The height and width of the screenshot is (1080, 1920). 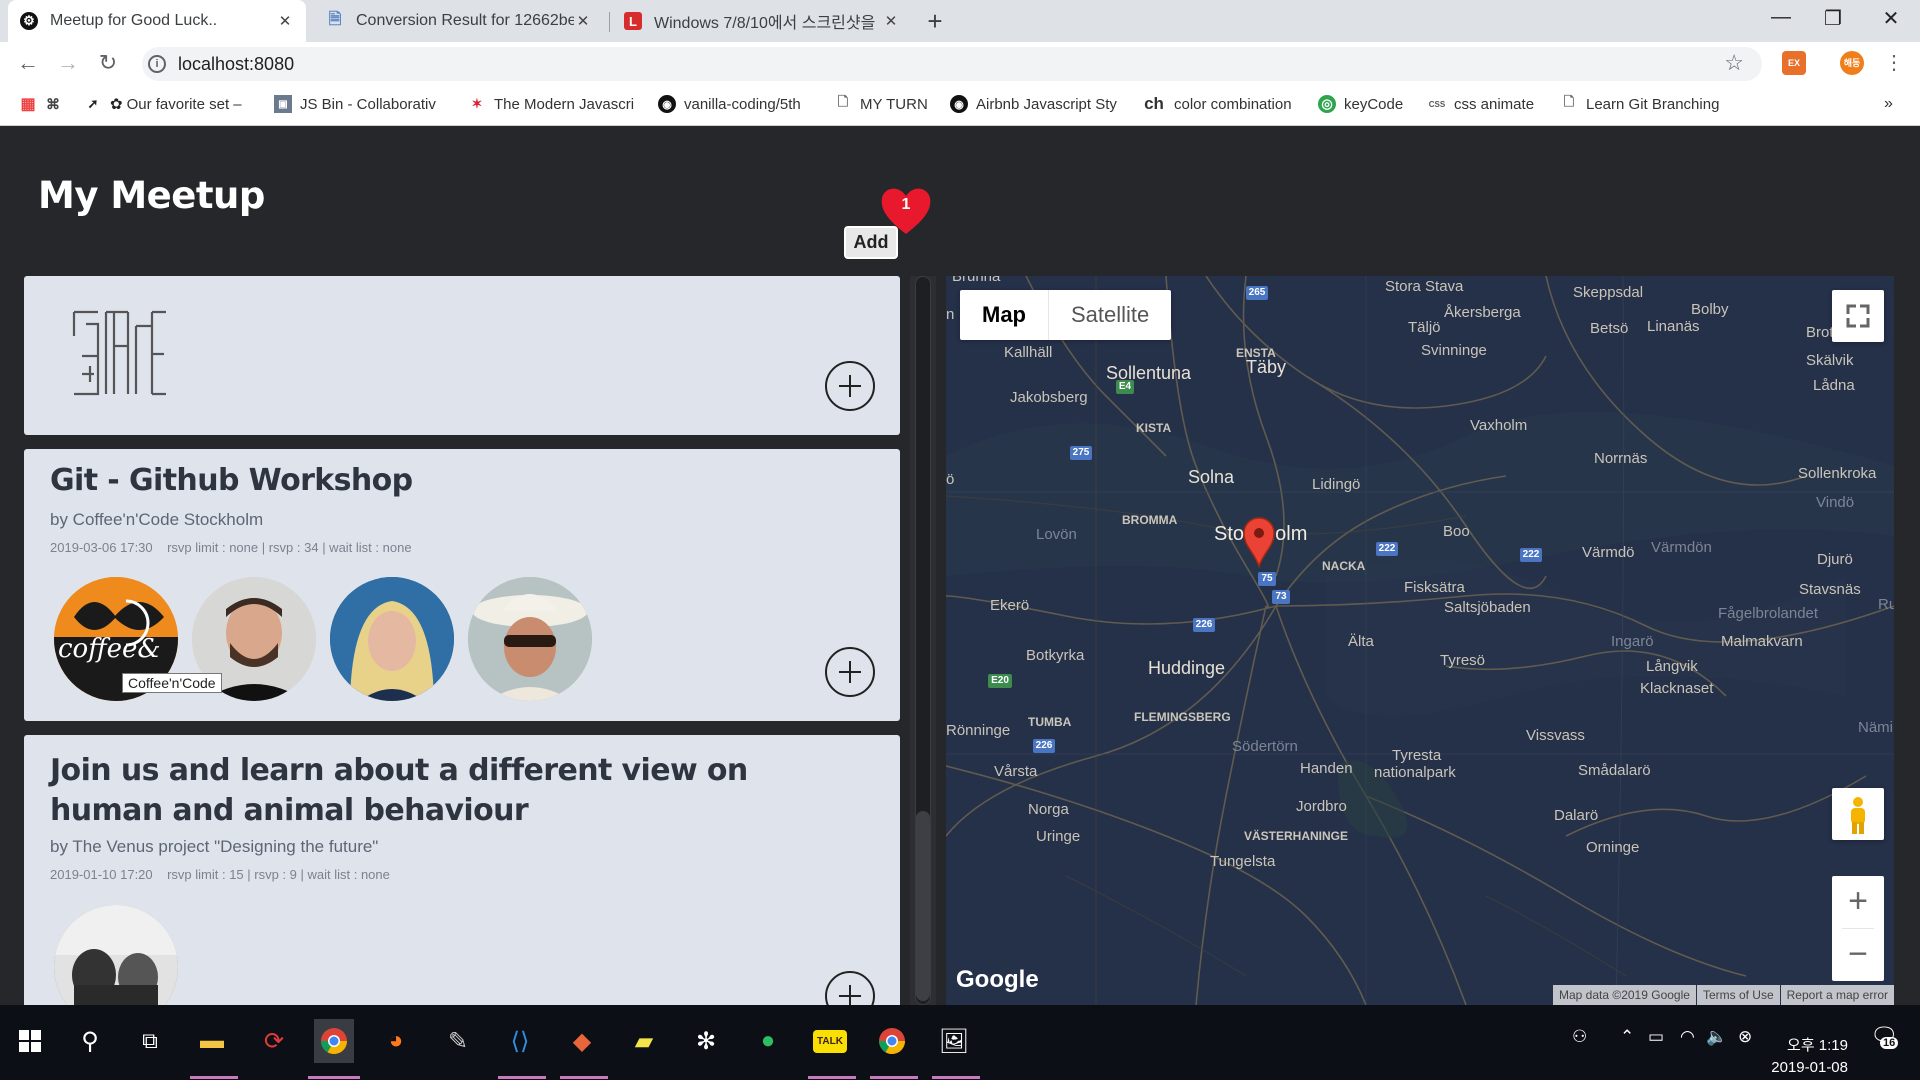 What do you see at coordinates (1835, 559) in the screenshot?
I see `map-label: Djurö` at bounding box center [1835, 559].